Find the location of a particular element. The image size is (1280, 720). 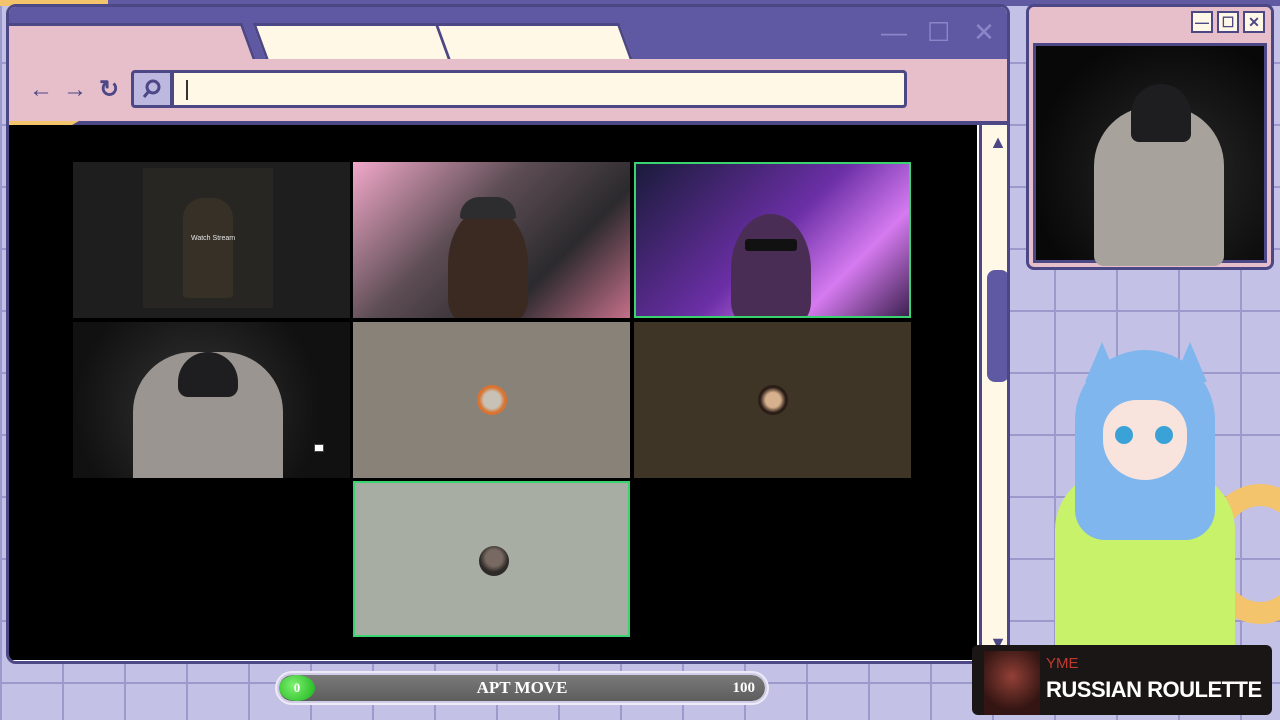

watch-stream-label: Watch Stream is located at coordinates (213, 238).